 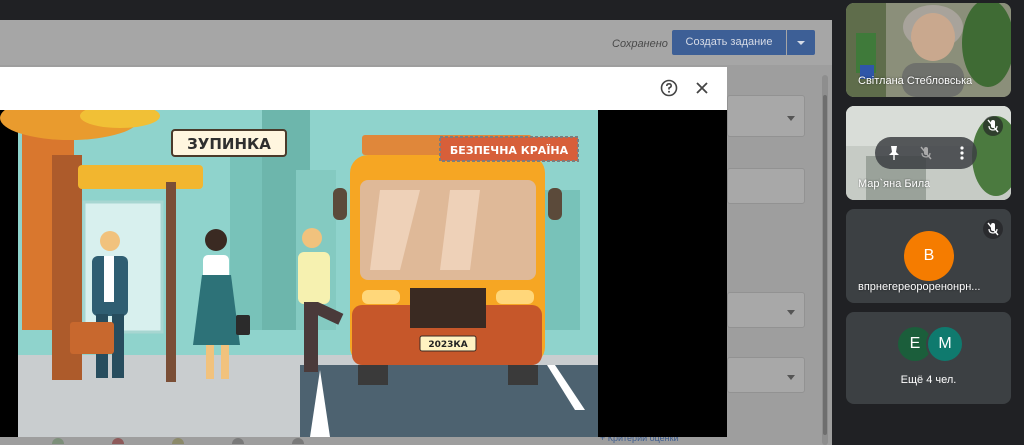 I want to click on avatar: B, so click(x=929, y=256).